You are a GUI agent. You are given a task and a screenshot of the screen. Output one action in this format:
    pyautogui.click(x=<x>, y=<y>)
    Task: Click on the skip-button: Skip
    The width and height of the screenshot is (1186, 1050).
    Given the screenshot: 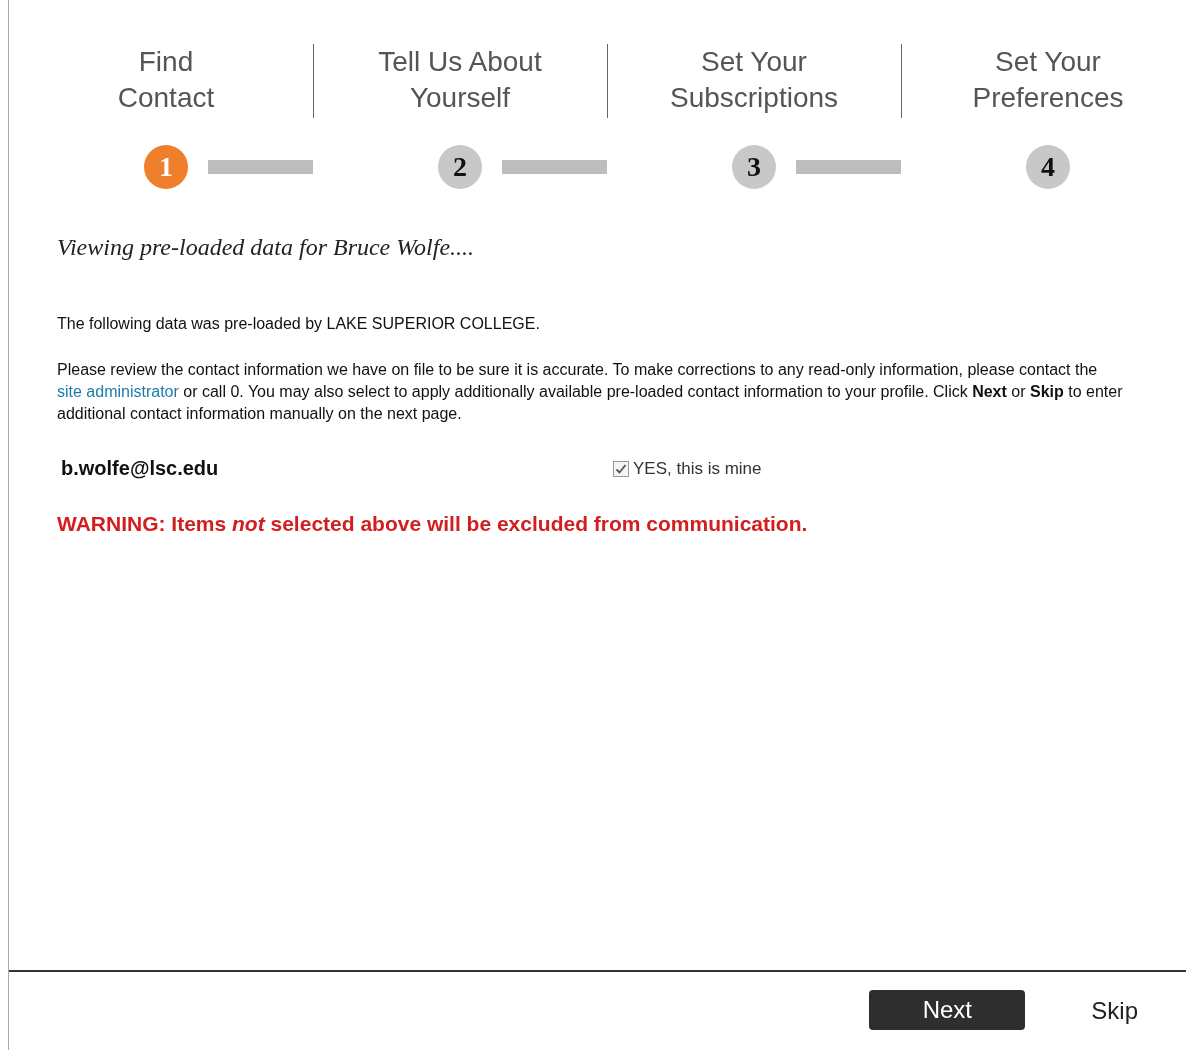 What is the action you would take?
    pyautogui.click(x=1114, y=1011)
    